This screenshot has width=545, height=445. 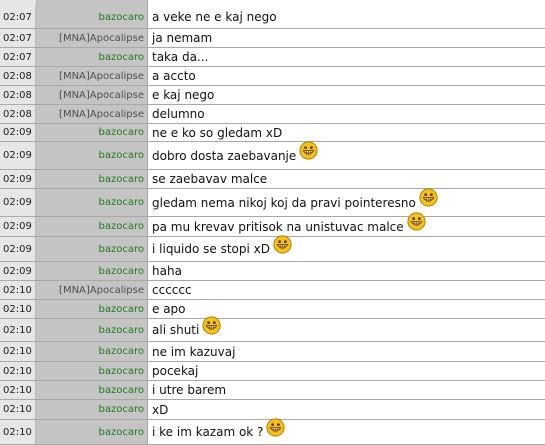 What do you see at coordinates (278, 226) in the screenshot?
I see `message-text: pa mu krevav pritisok na unistuvac malce` at bounding box center [278, 226].